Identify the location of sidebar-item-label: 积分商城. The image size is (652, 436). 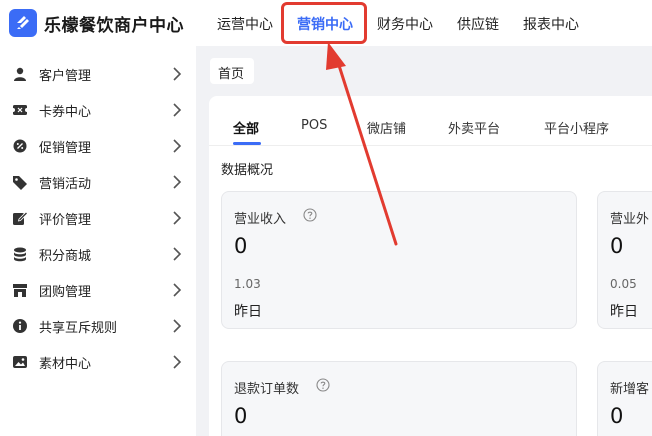
(65, 256).